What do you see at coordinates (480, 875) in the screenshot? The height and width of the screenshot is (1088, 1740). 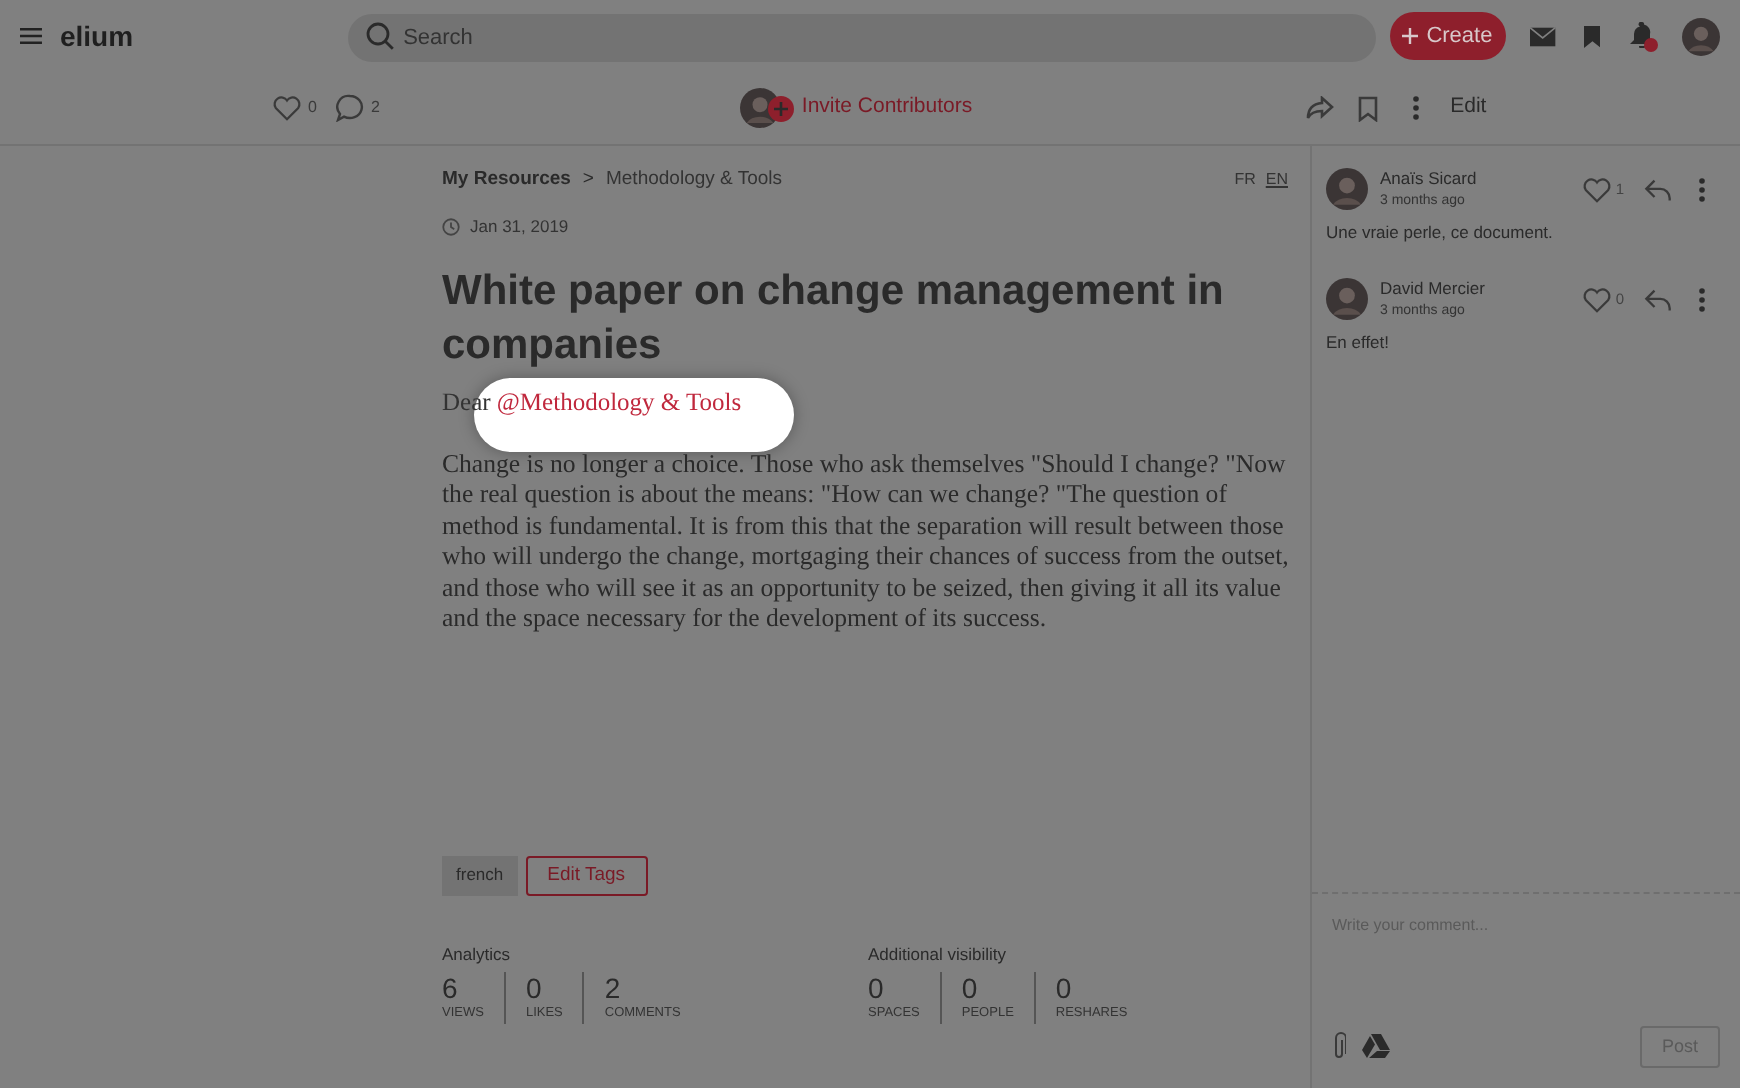 I see `tag-chip: french` at bounding box center [480, 875].